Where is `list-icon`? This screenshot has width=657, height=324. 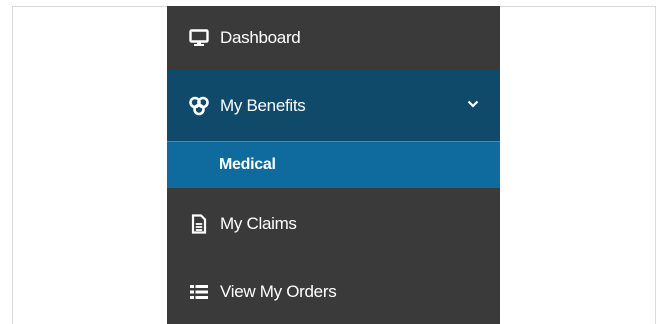
list-icon is located at coordinates (199, 292).